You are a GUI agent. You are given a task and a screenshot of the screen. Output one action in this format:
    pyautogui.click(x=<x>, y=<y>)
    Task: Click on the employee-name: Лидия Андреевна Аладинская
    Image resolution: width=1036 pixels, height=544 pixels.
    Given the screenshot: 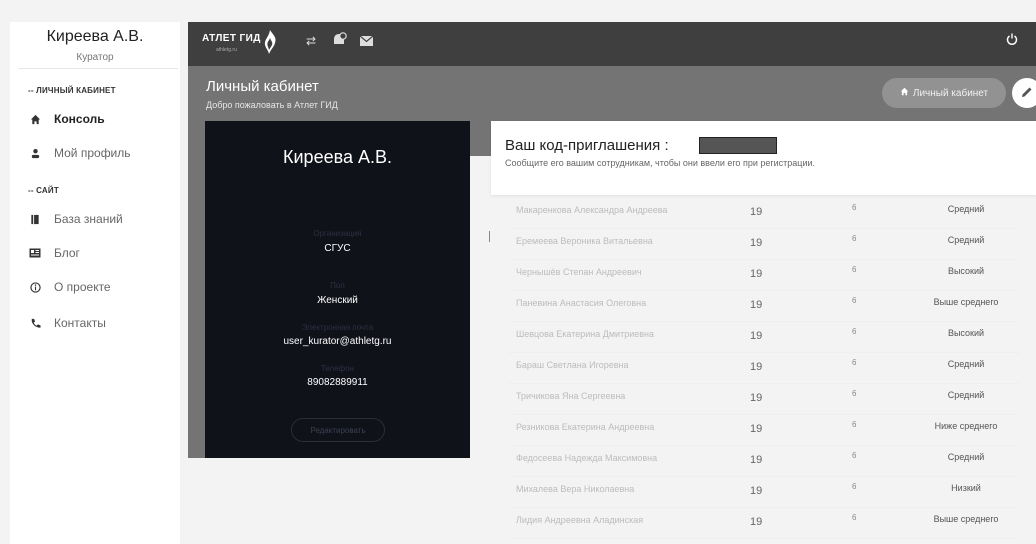 What is the action you would take?
    pyautogui.click(x=580, y=520)
    